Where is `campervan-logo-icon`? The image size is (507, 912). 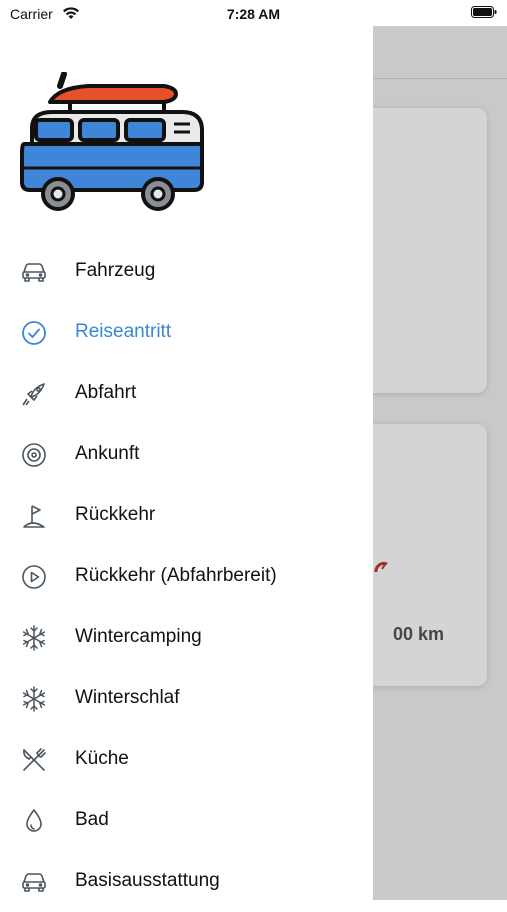
campervan-logo-icon is located at coordinates (112, 141).